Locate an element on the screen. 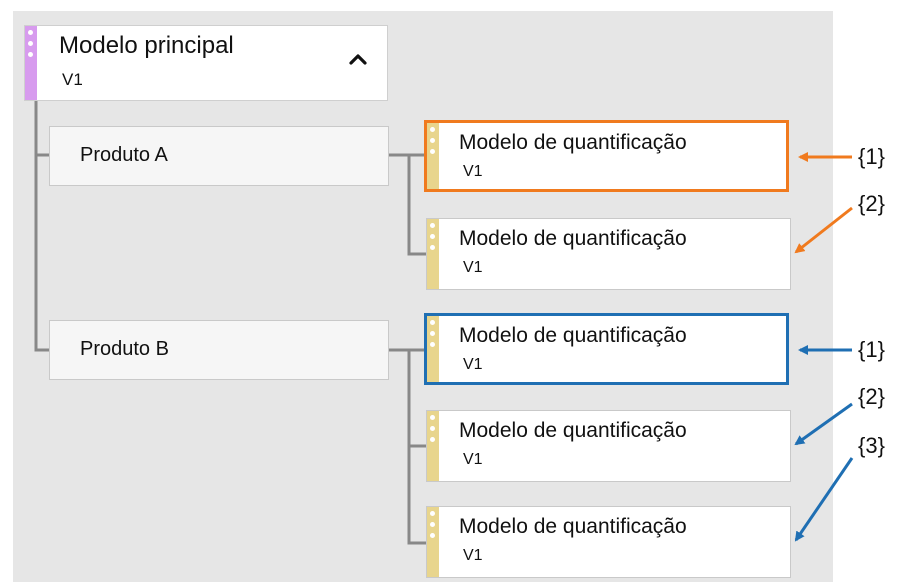 The image size is (899, 586). product-a-node: Produto A is located at coordinates (219, 156).